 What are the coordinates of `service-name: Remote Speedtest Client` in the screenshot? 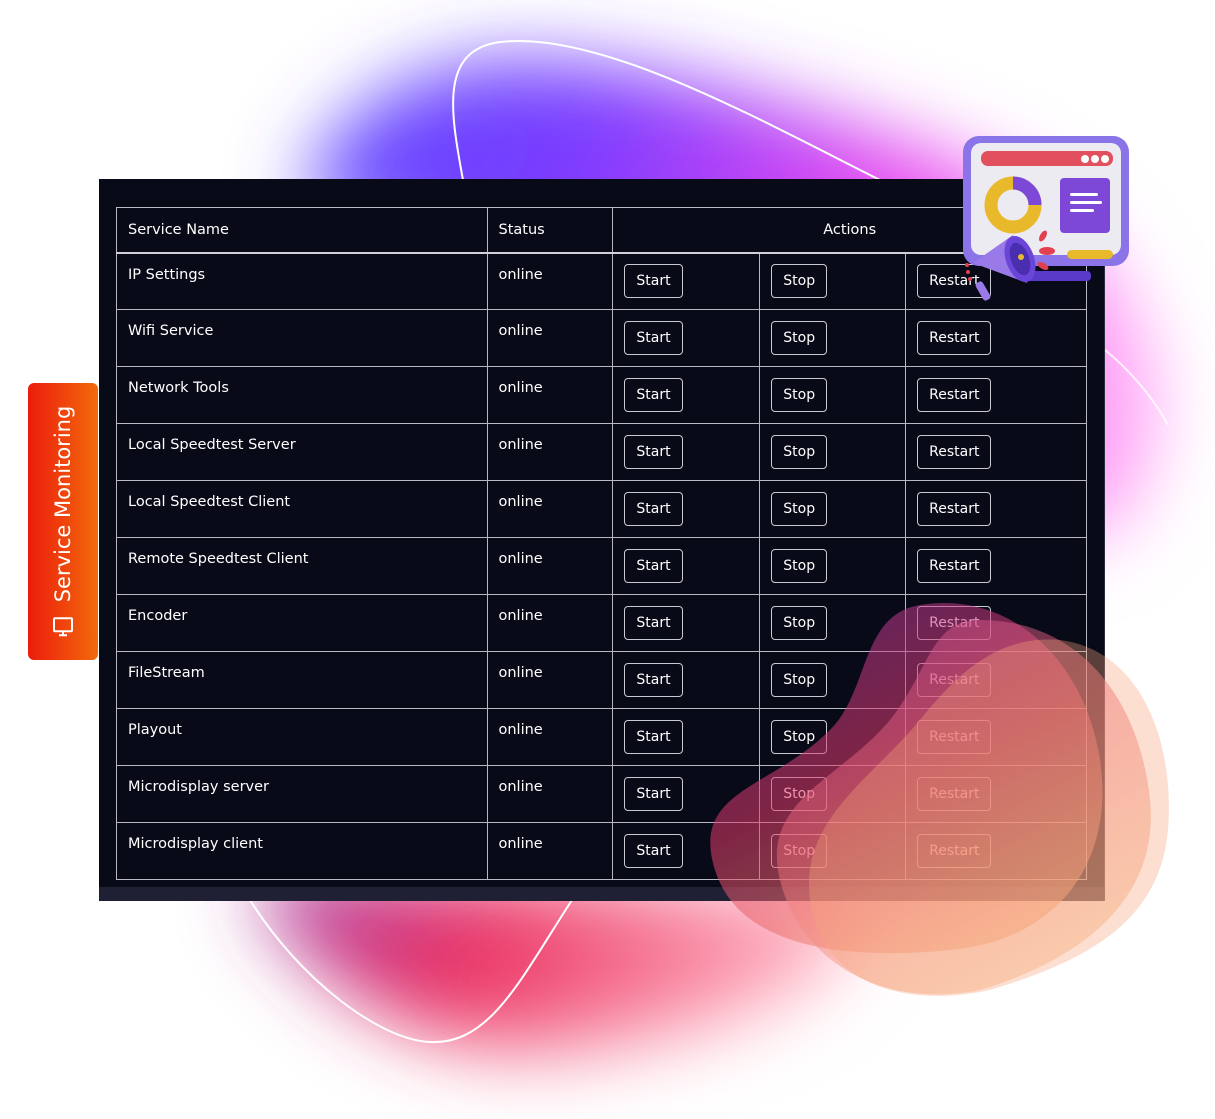 It's located at (302, 566).